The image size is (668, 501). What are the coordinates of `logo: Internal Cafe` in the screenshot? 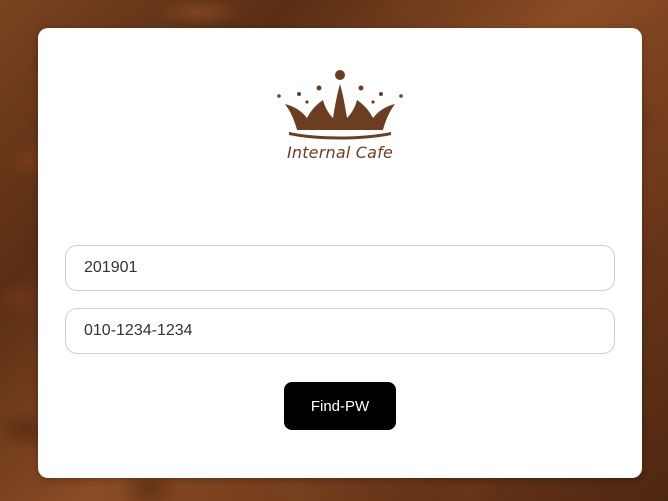 It's located at (340, 116).